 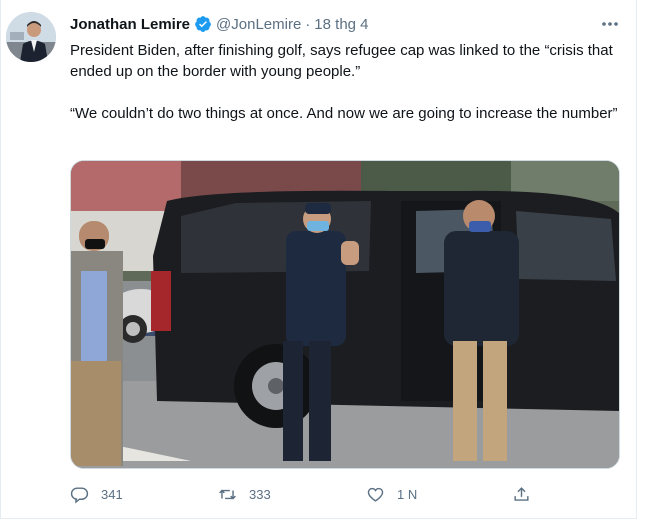 I want to click on like-count: 1 N, so click(x=407, y=494).